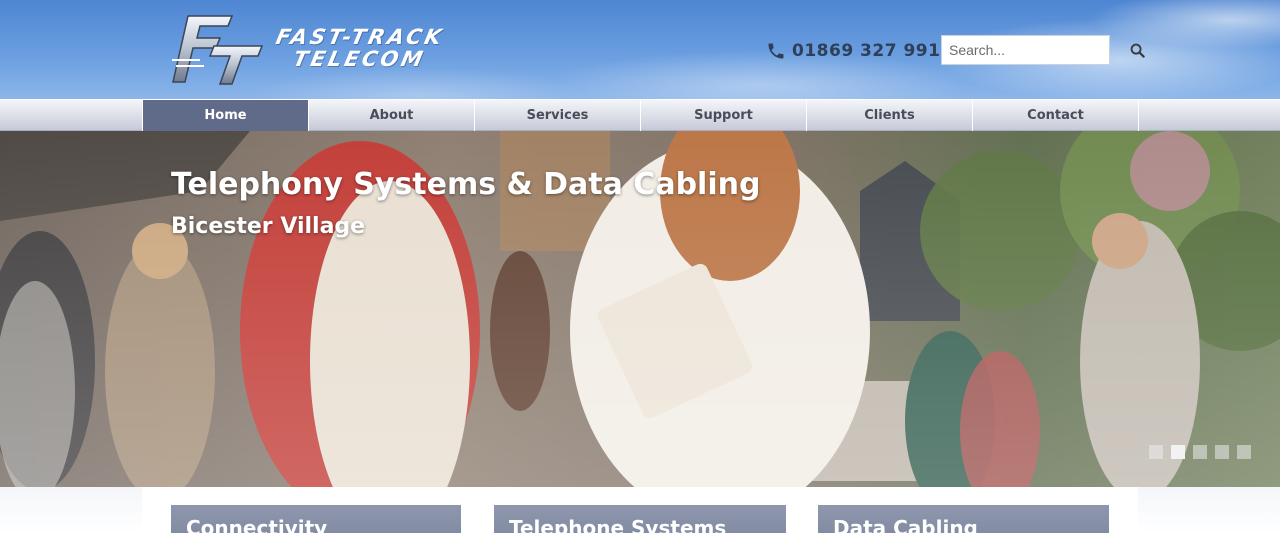 The height and width of the screenshot is (533, 1280). Describe the element at coordinates (257, 524) in the screenshot. I see `panel-title: Connectivity` at that location.